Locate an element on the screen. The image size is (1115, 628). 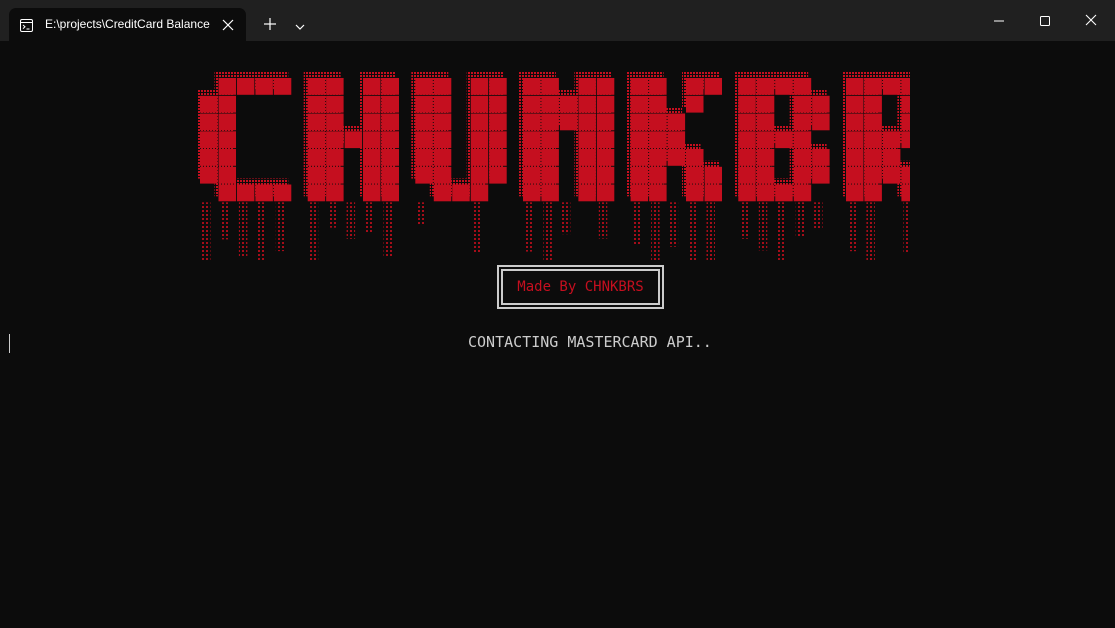
terminal-icon is located at coordinates (26, 24).